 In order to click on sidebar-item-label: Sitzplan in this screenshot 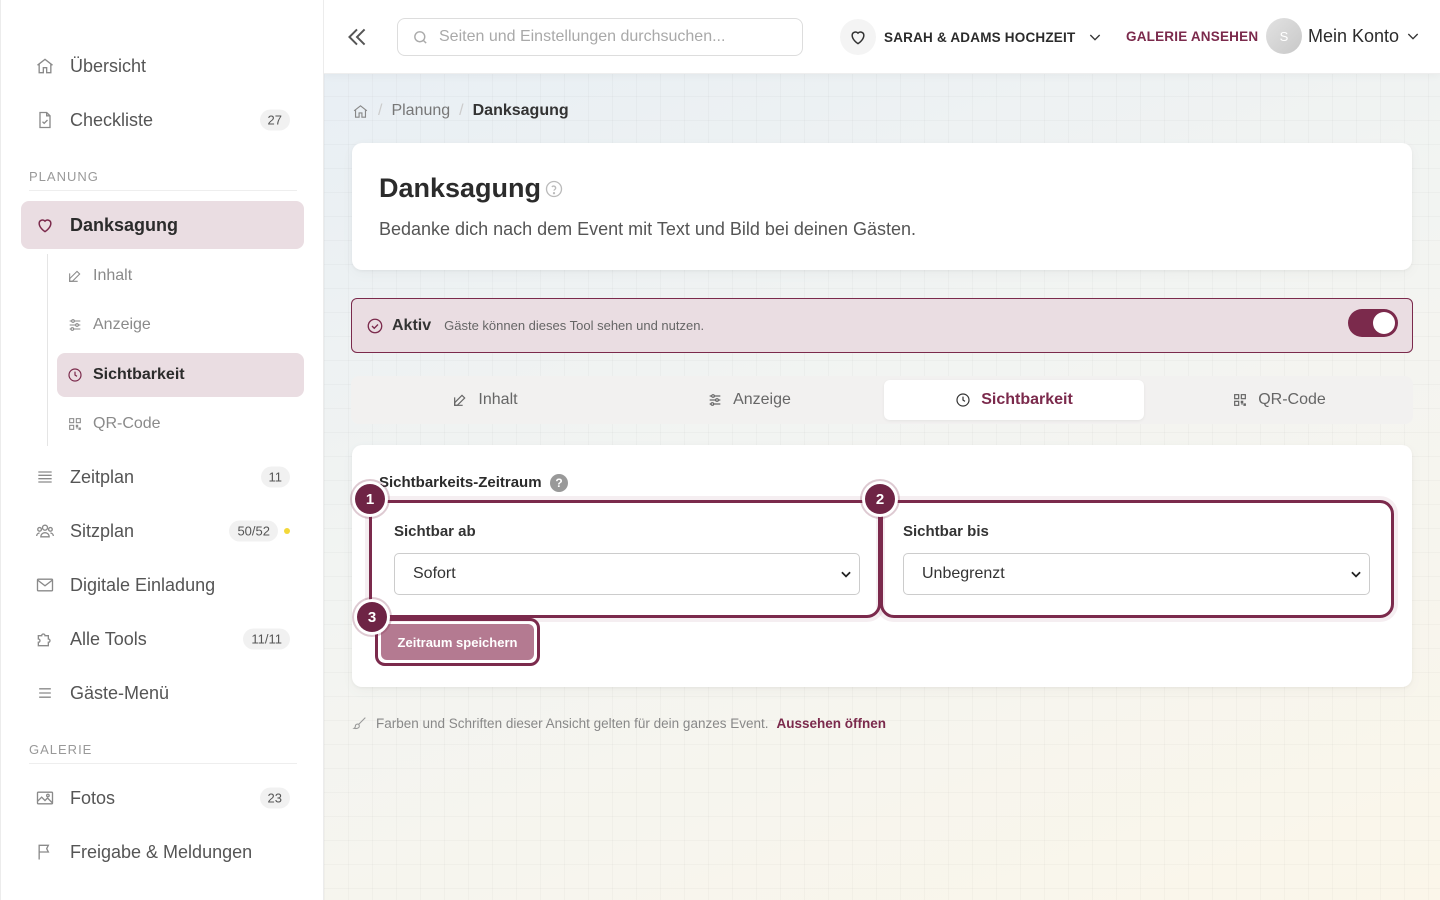, I will do `click(102, 530)`.